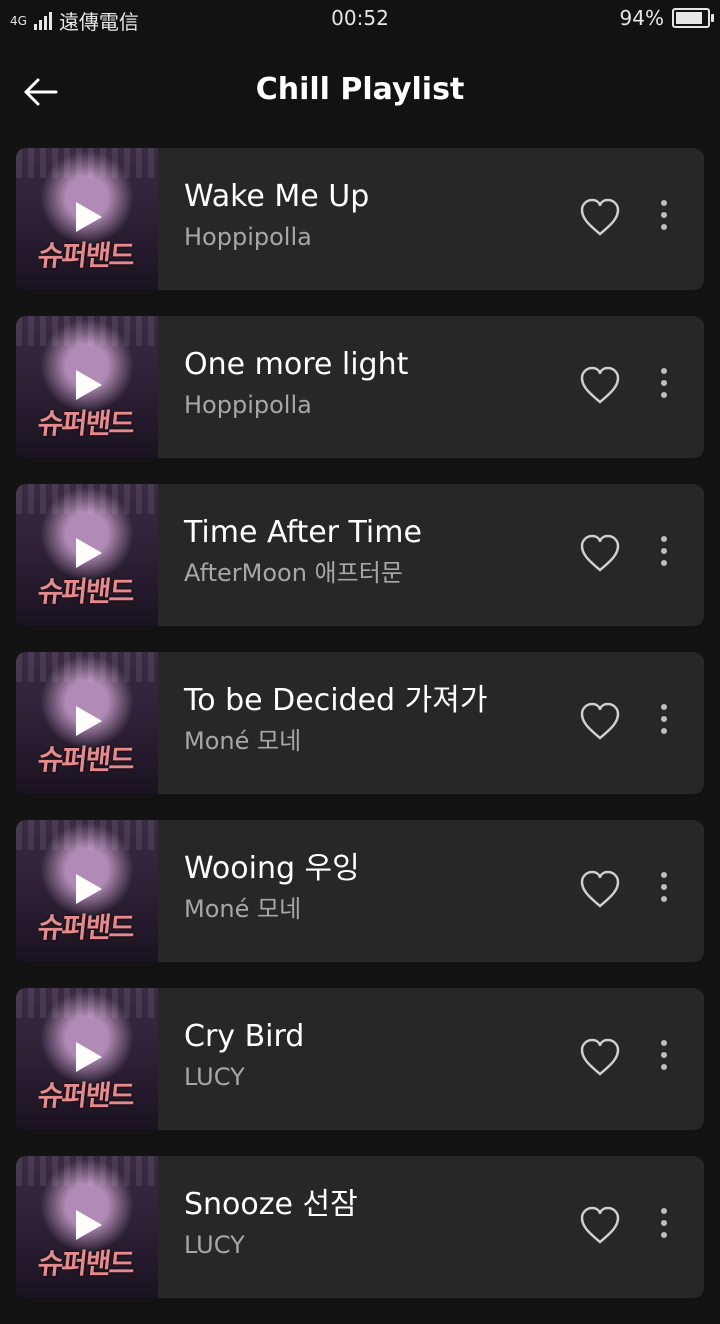 The image size is (720, 1324). What do you see at coordinates (374, 552) in the screenshot?
I see `track-info: Time After Time AfterMoon 애프터문` at bounding box center [374, 552].